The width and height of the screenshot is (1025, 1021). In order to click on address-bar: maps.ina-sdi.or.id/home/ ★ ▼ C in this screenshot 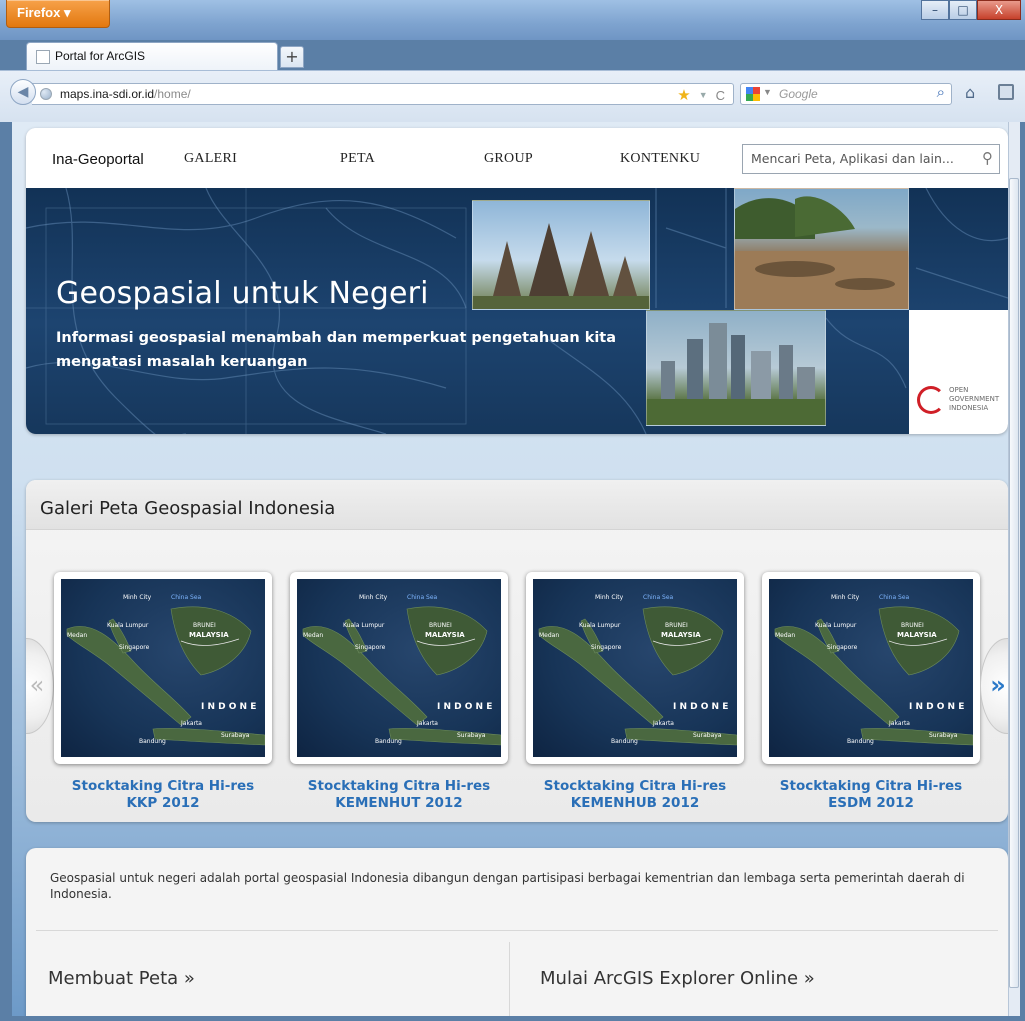, I will do `click(383, 94)`.